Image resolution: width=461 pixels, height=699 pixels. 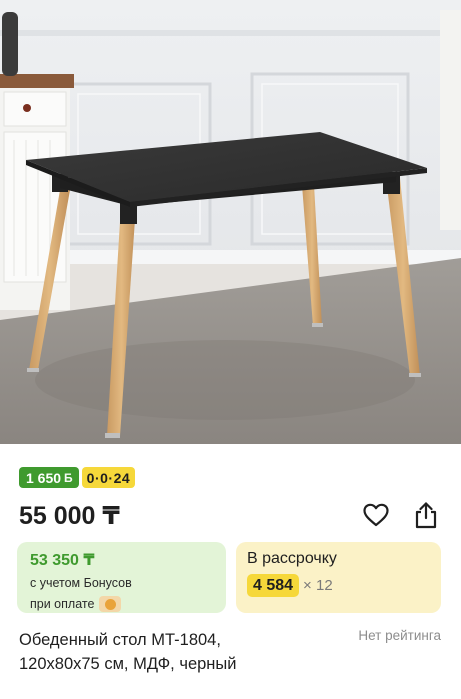 I want to click on product-price: 55 000 ₸, so click(x=69, y=516).